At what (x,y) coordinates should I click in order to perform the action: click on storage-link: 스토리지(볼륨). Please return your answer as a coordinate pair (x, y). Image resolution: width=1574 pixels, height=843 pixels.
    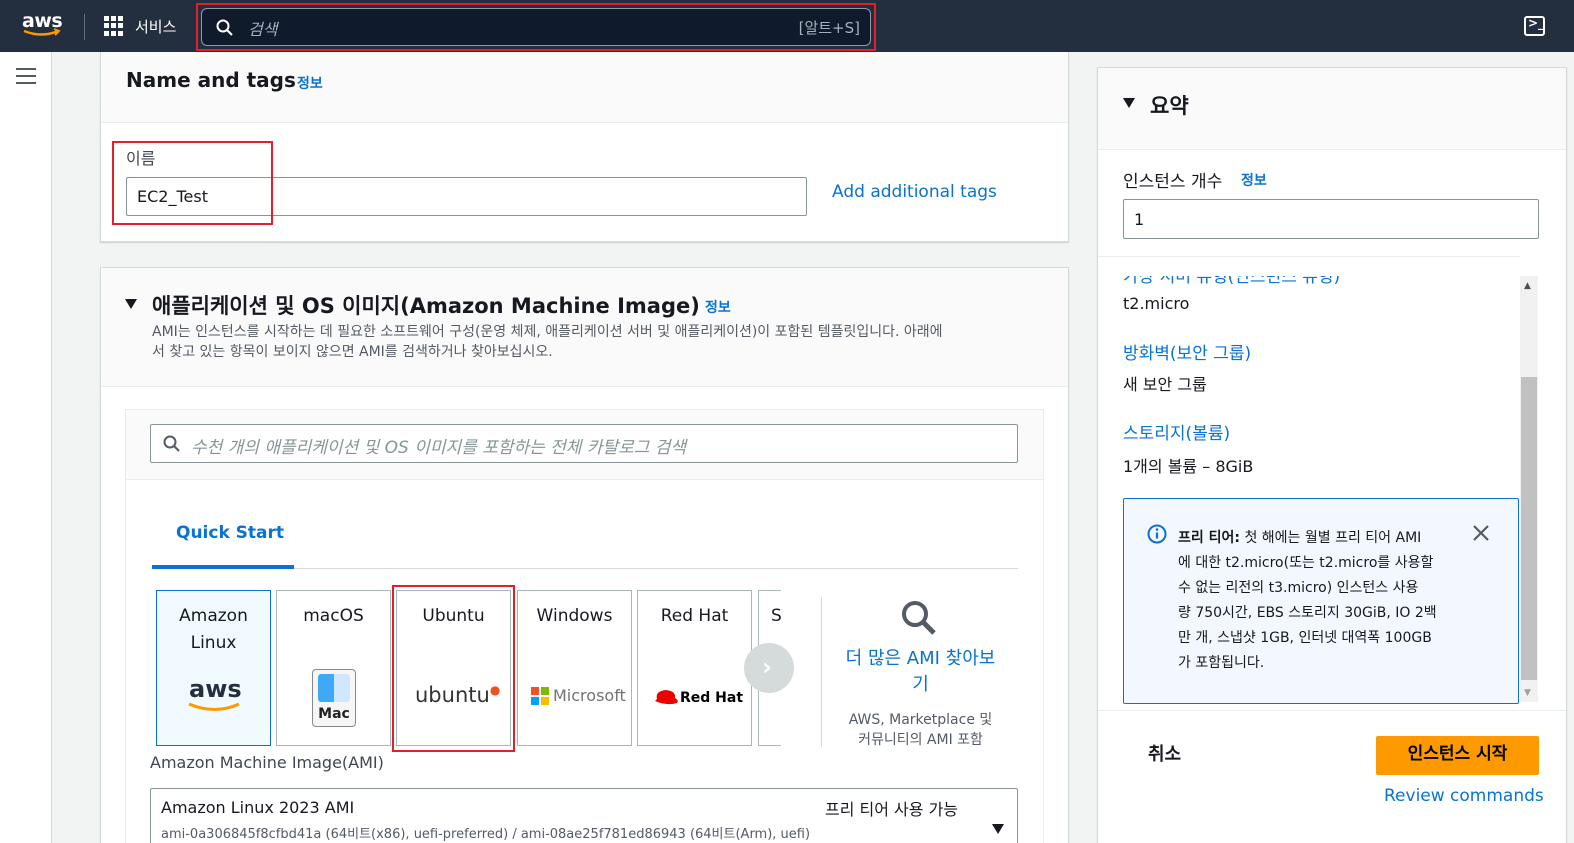
    Looking at the image, I should click on (1176, 431).